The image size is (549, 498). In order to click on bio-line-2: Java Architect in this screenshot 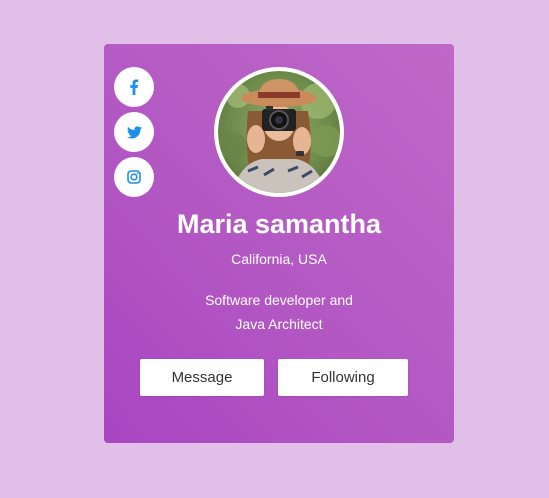, I will do `click(279, 324)`.